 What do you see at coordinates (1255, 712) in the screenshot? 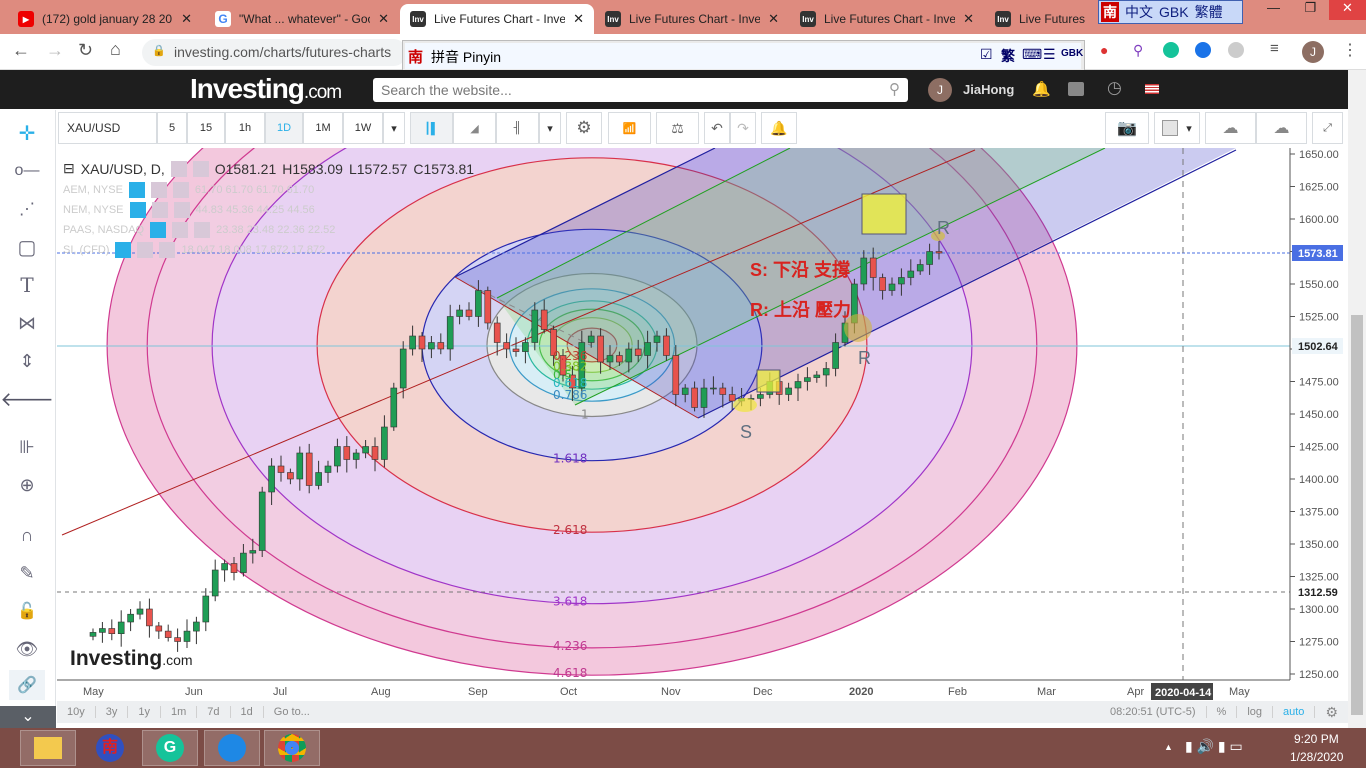
I see `log-scale-button: log` at bounding box center [1255, 712].